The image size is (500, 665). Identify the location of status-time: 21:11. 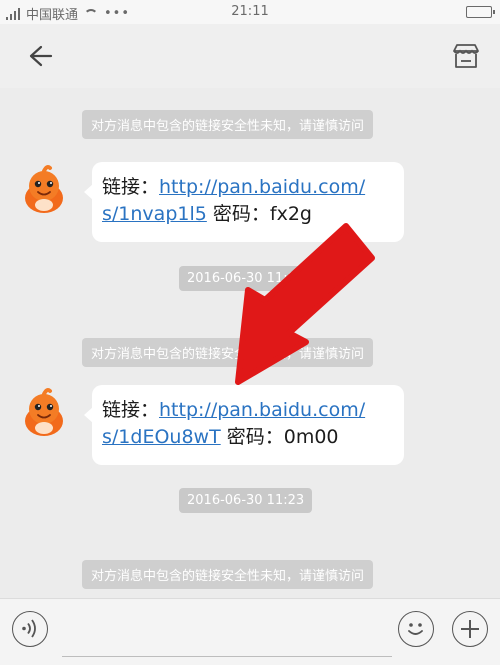
(250, 11).